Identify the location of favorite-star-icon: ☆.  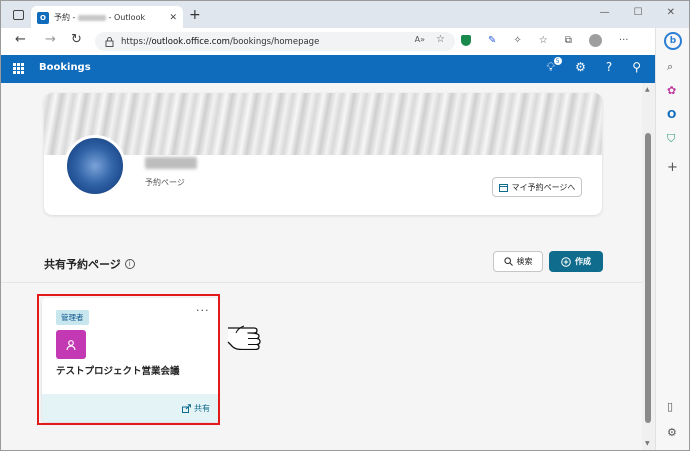
(440, 39).